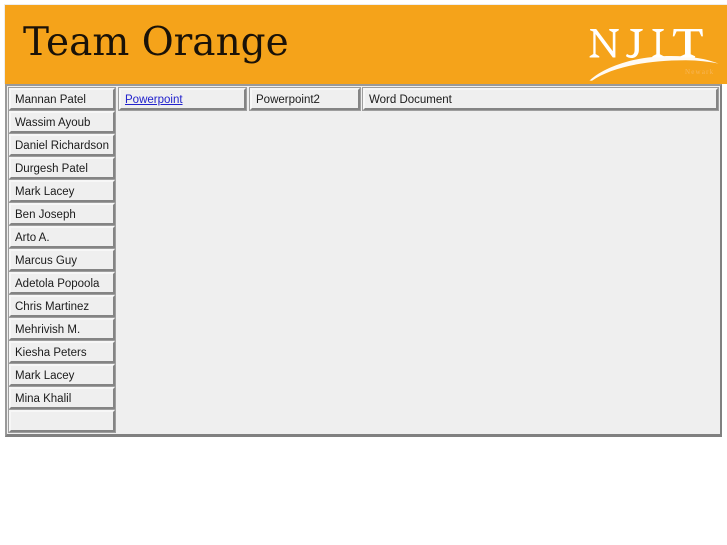 The height and width of the screenshot is (545, 727). What do you see at coordinates (182, 260) in the screenshot?
I see `powerpoint-column: Powerpoint` at bounding box center [182, 260].